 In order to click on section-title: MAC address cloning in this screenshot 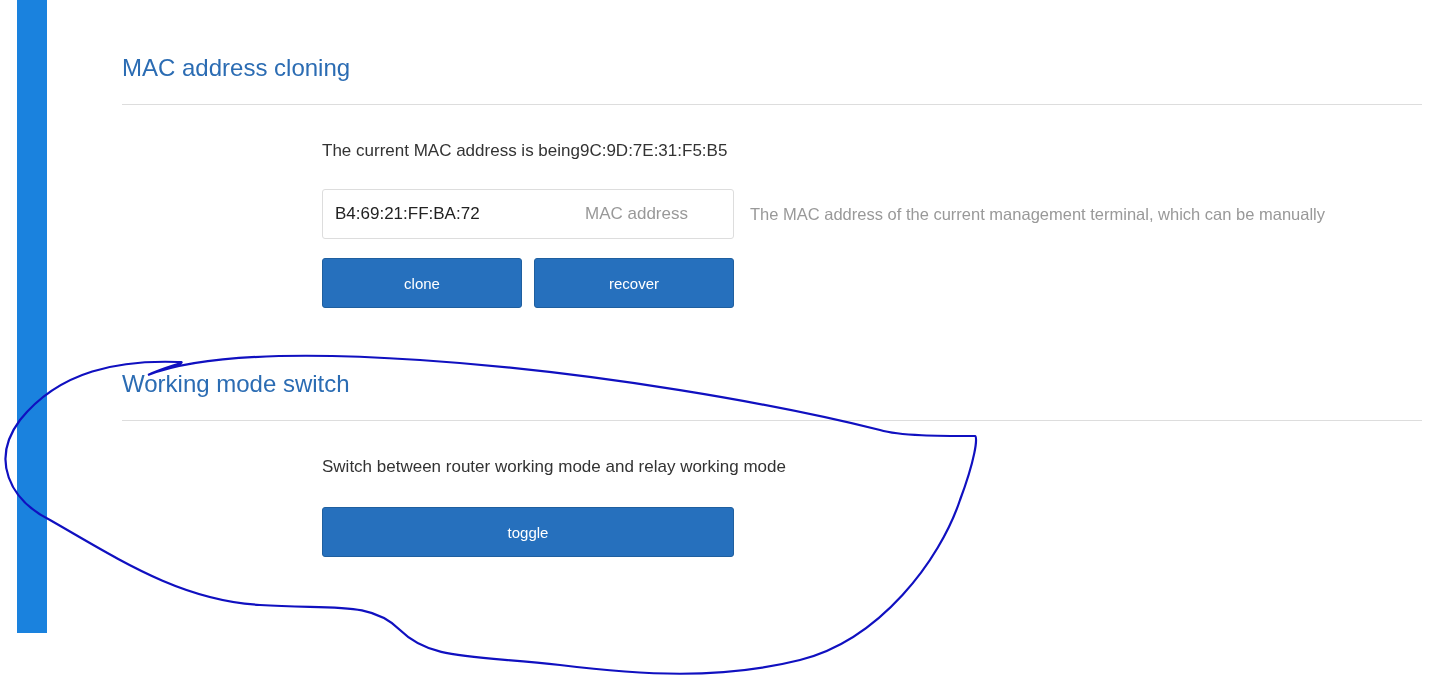, I will do `click(237, 68)`.